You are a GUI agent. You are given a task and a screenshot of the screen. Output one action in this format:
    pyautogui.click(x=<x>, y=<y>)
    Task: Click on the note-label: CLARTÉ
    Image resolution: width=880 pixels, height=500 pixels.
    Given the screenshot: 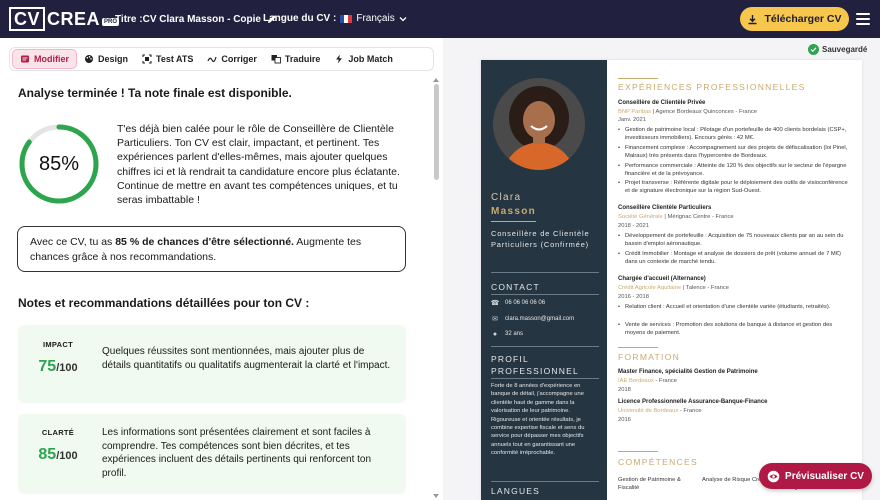 What is the action you would take?
    pyautogui.click(x=58, y=432)
    